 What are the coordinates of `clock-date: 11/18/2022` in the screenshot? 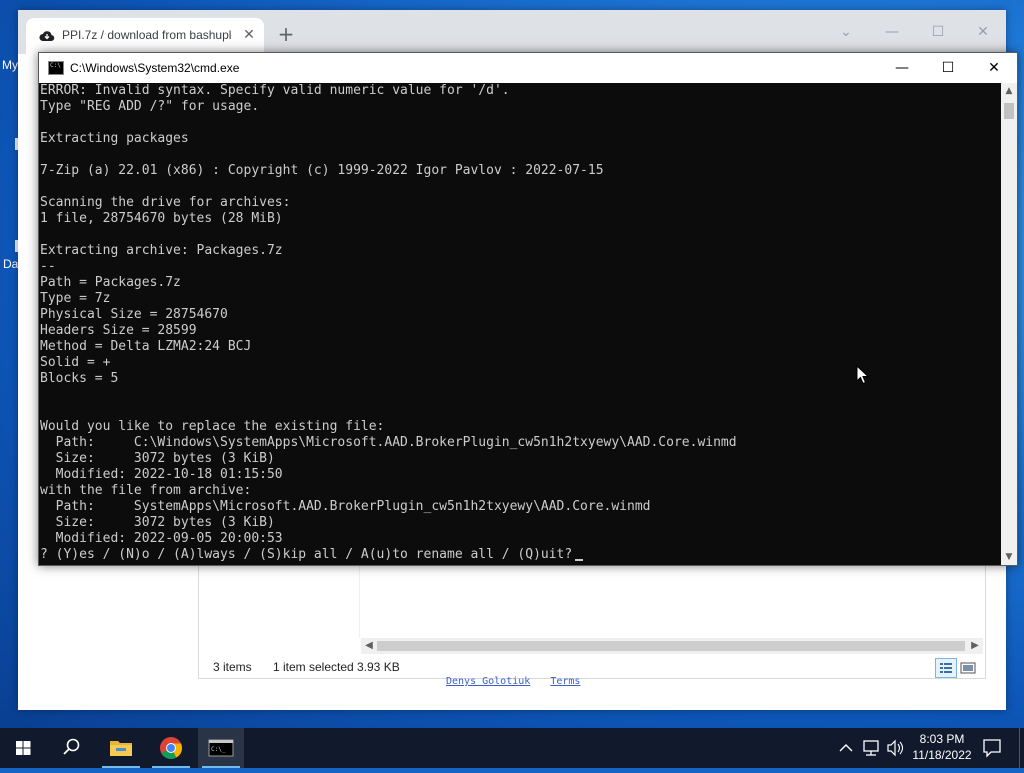 It's located at (942, 755).